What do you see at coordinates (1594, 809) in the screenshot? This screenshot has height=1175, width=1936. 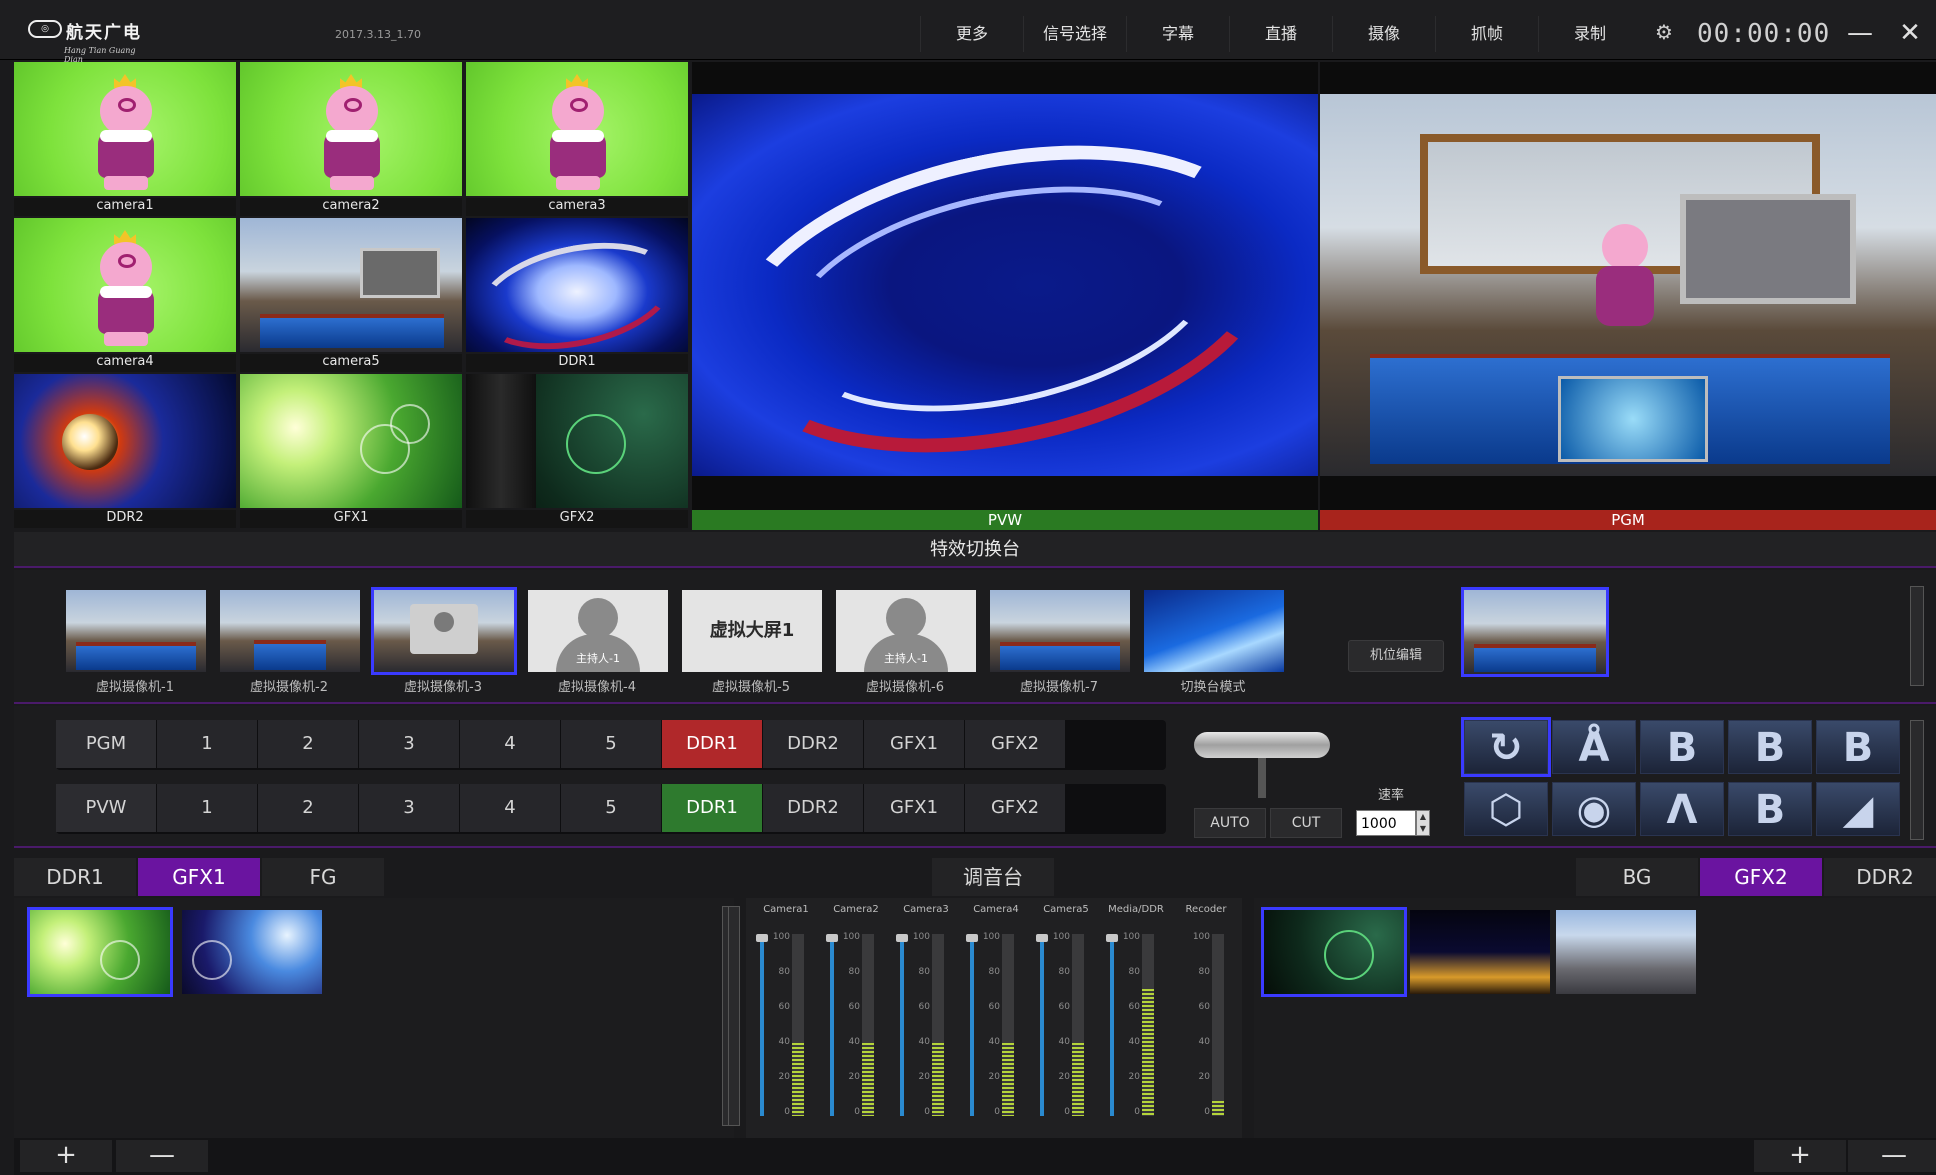 I see `transition-effect-7: ◉` at bounding box center [1594, 809].